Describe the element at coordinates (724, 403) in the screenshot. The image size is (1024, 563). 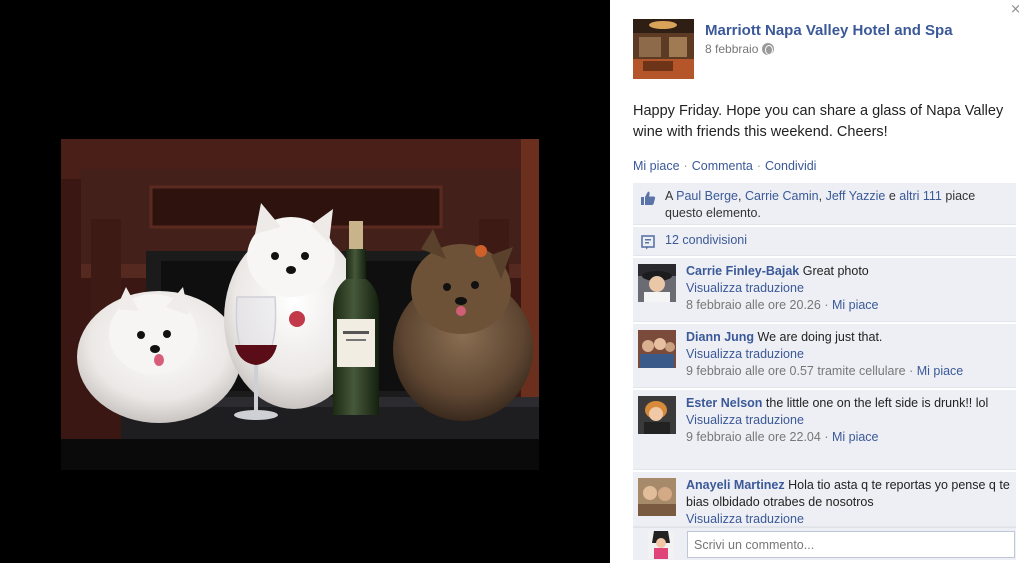
I see `comment-author-link: Ester Nelson` at that location.